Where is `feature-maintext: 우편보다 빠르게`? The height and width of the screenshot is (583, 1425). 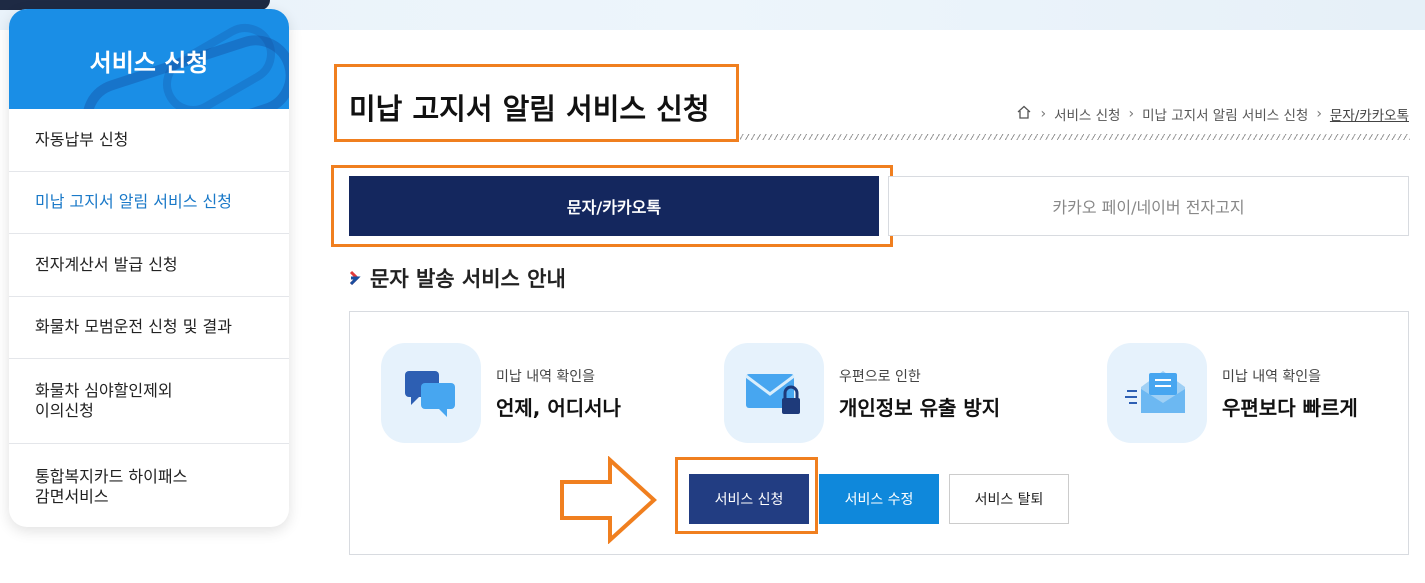
feature-maintext: 우편보다 빠르게 is located at coordinates (1290, 407).